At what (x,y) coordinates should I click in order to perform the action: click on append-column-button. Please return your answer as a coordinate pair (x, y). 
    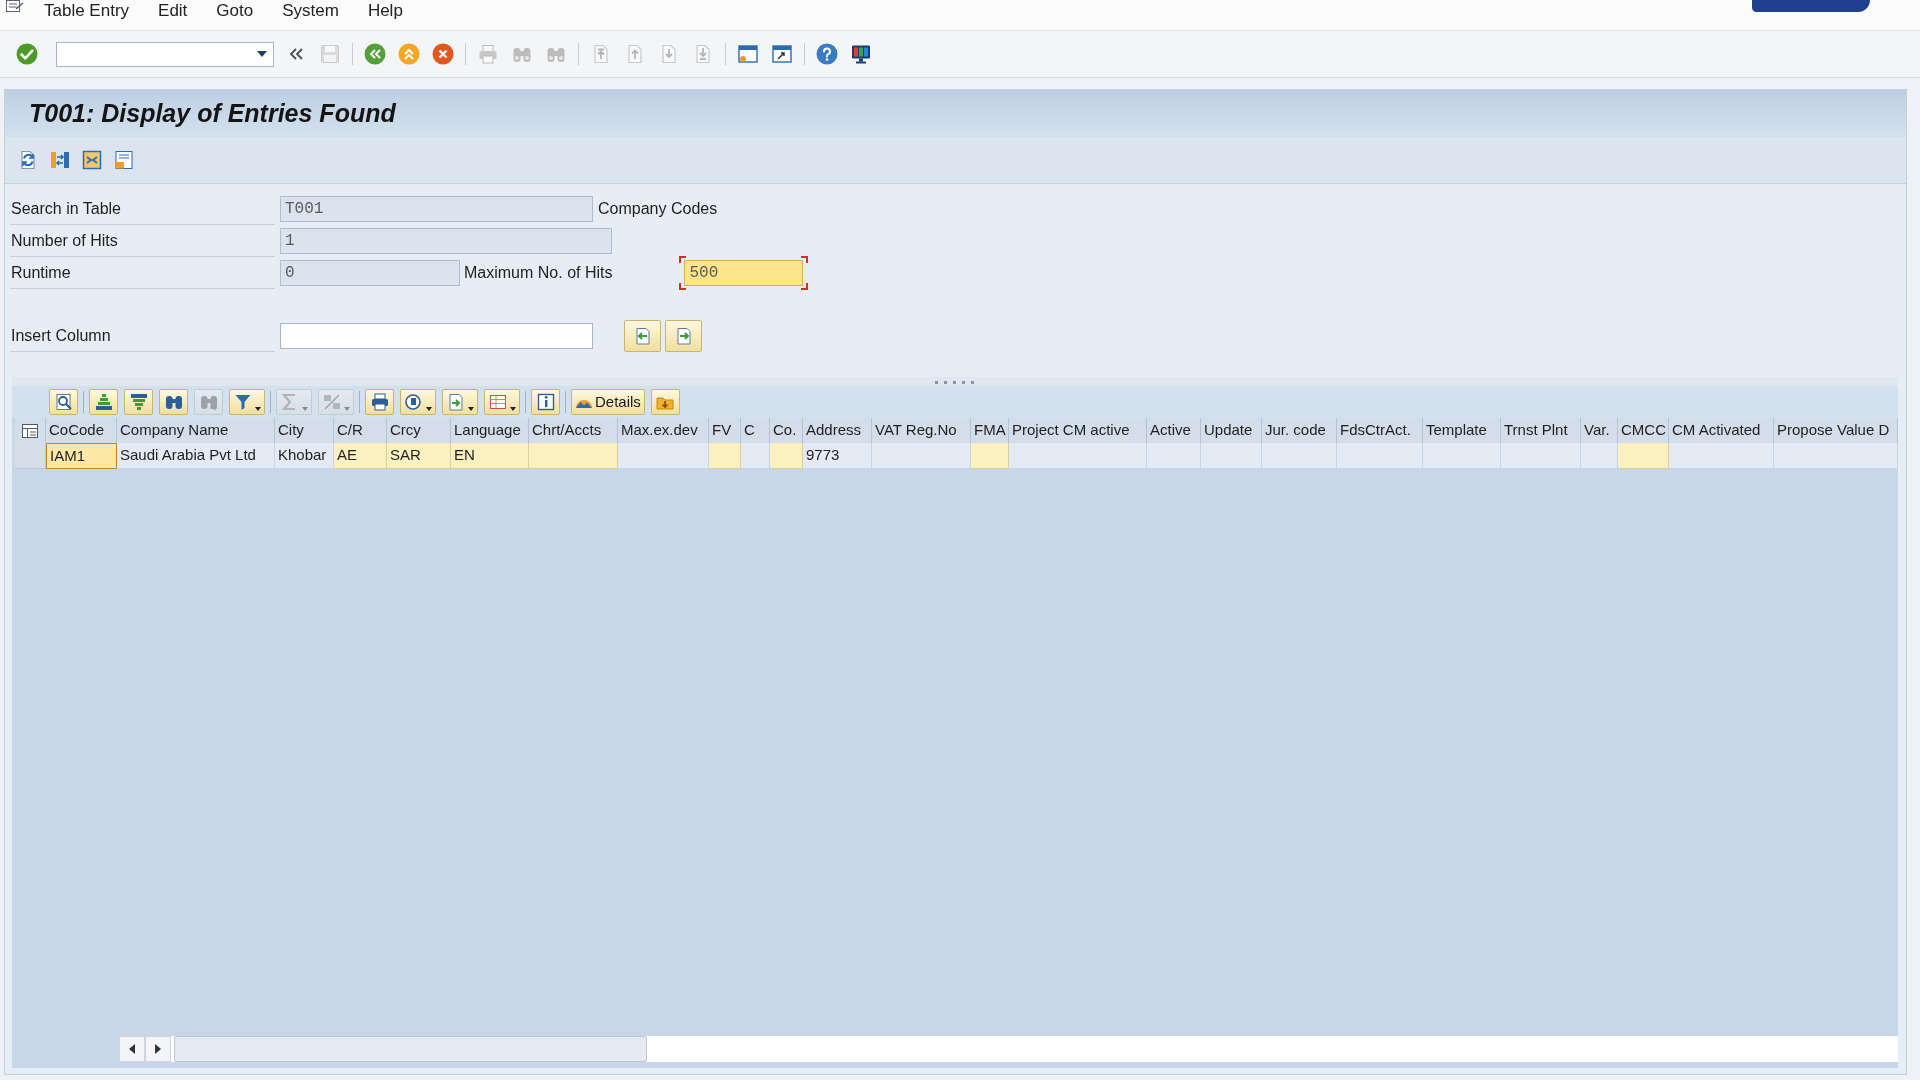
    Looking at the image, I should click on (683, 336).